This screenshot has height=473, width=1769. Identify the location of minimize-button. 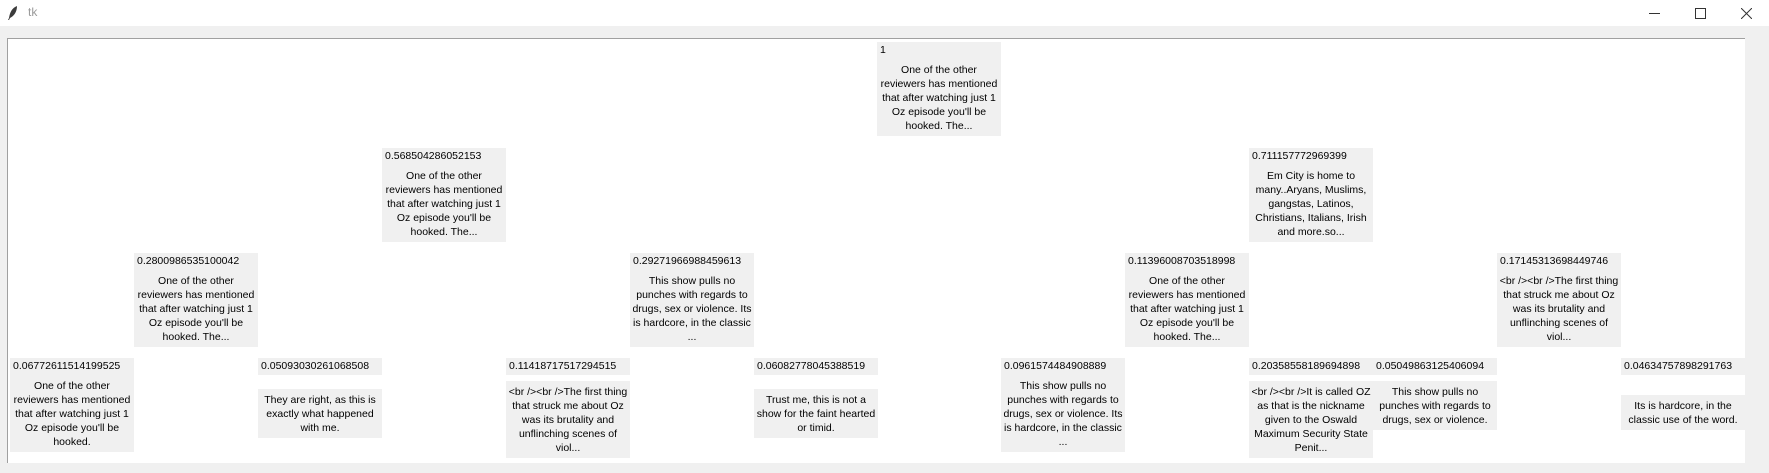
(1654, 13).